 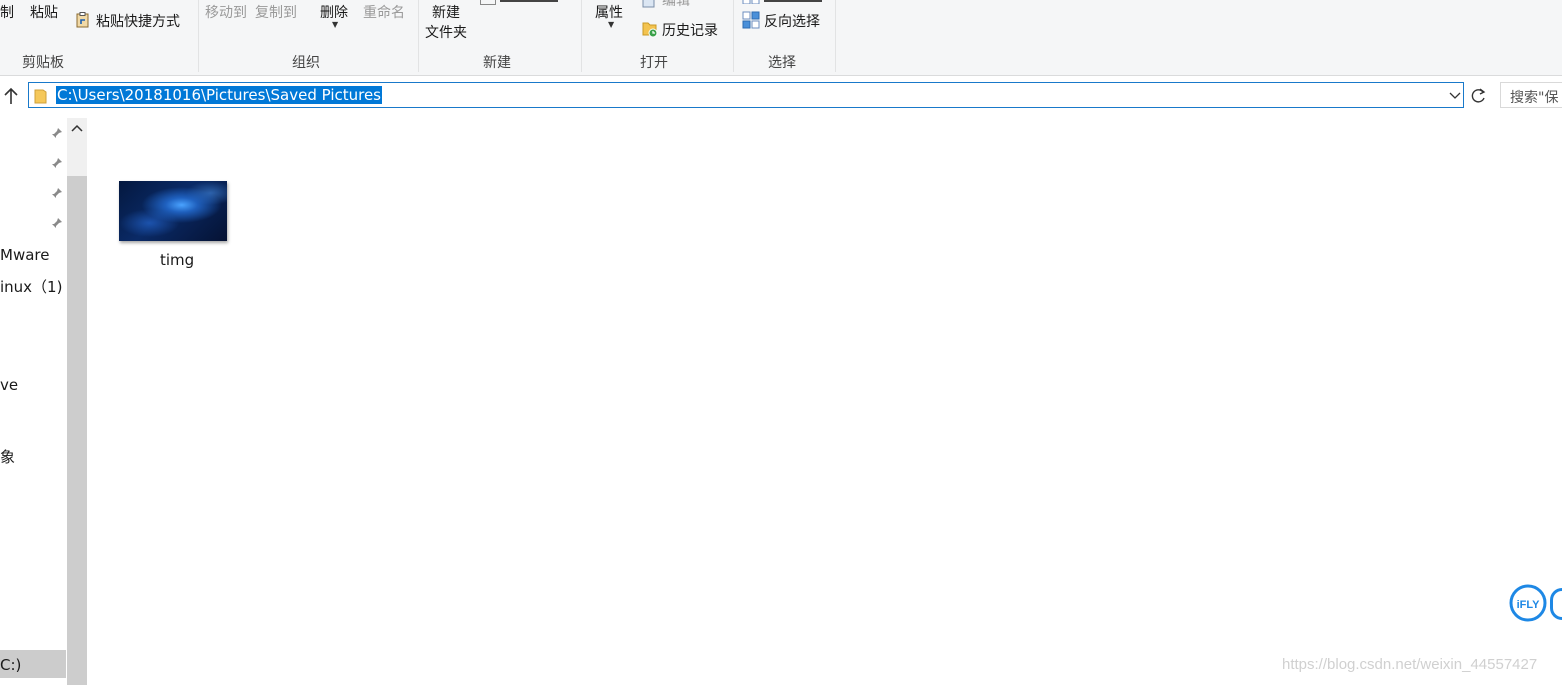 What do you see at coordinates (782, 63) in the screenshot?
I see `select-group-label: 选择` at bounding box center [782, 63].